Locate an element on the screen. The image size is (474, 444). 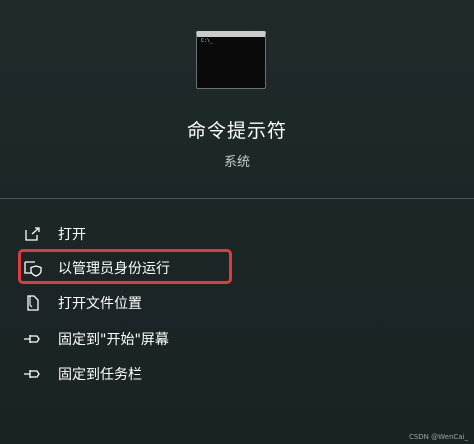
menu-item-label: 以管理员身份运行 is located at coordinates (114, 269).